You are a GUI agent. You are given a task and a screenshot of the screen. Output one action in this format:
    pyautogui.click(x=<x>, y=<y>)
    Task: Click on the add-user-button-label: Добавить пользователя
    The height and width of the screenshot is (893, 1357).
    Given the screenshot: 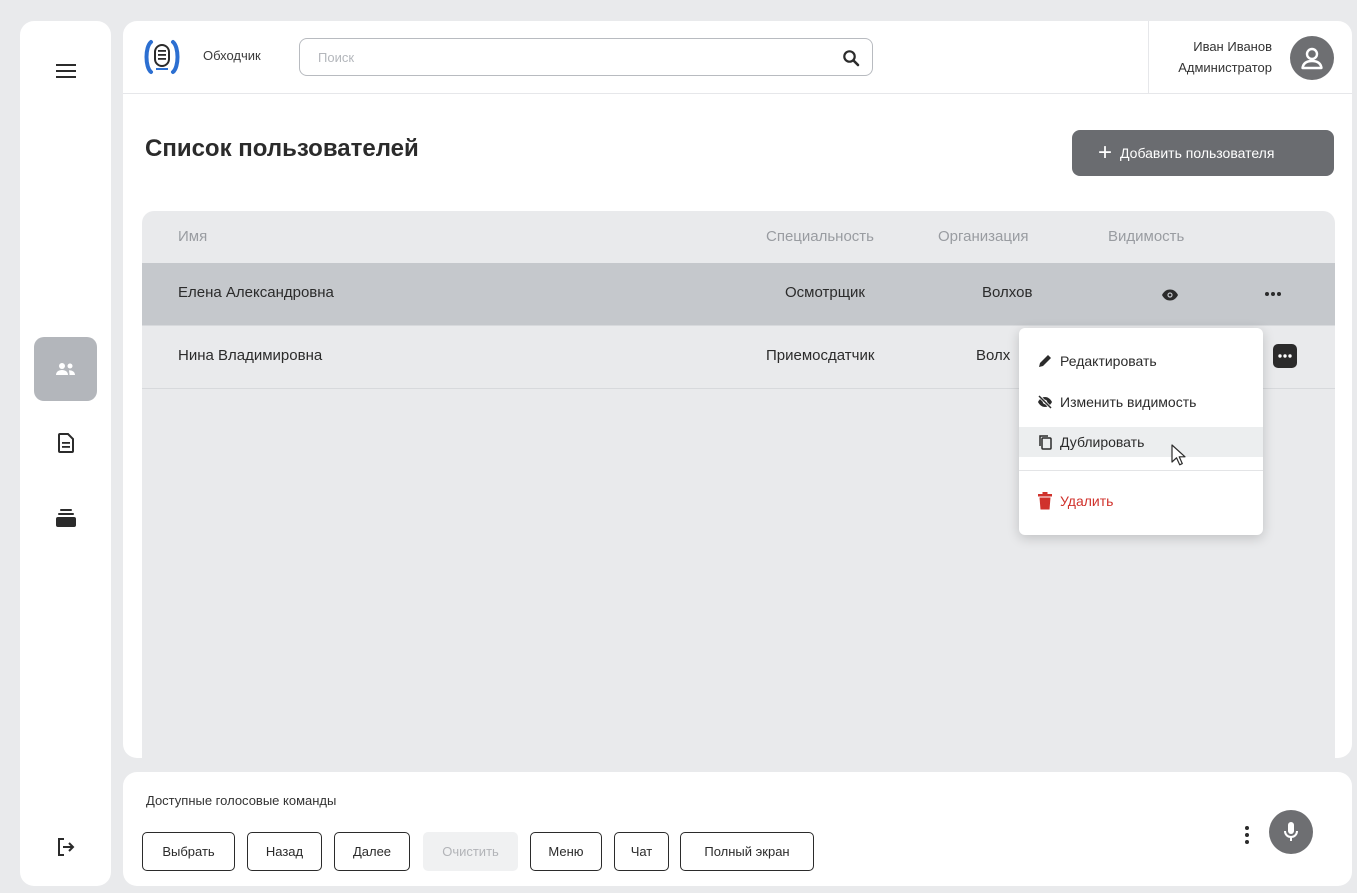 What is the action you would take?
    pyautogui.click(x=1197, y=153)
    